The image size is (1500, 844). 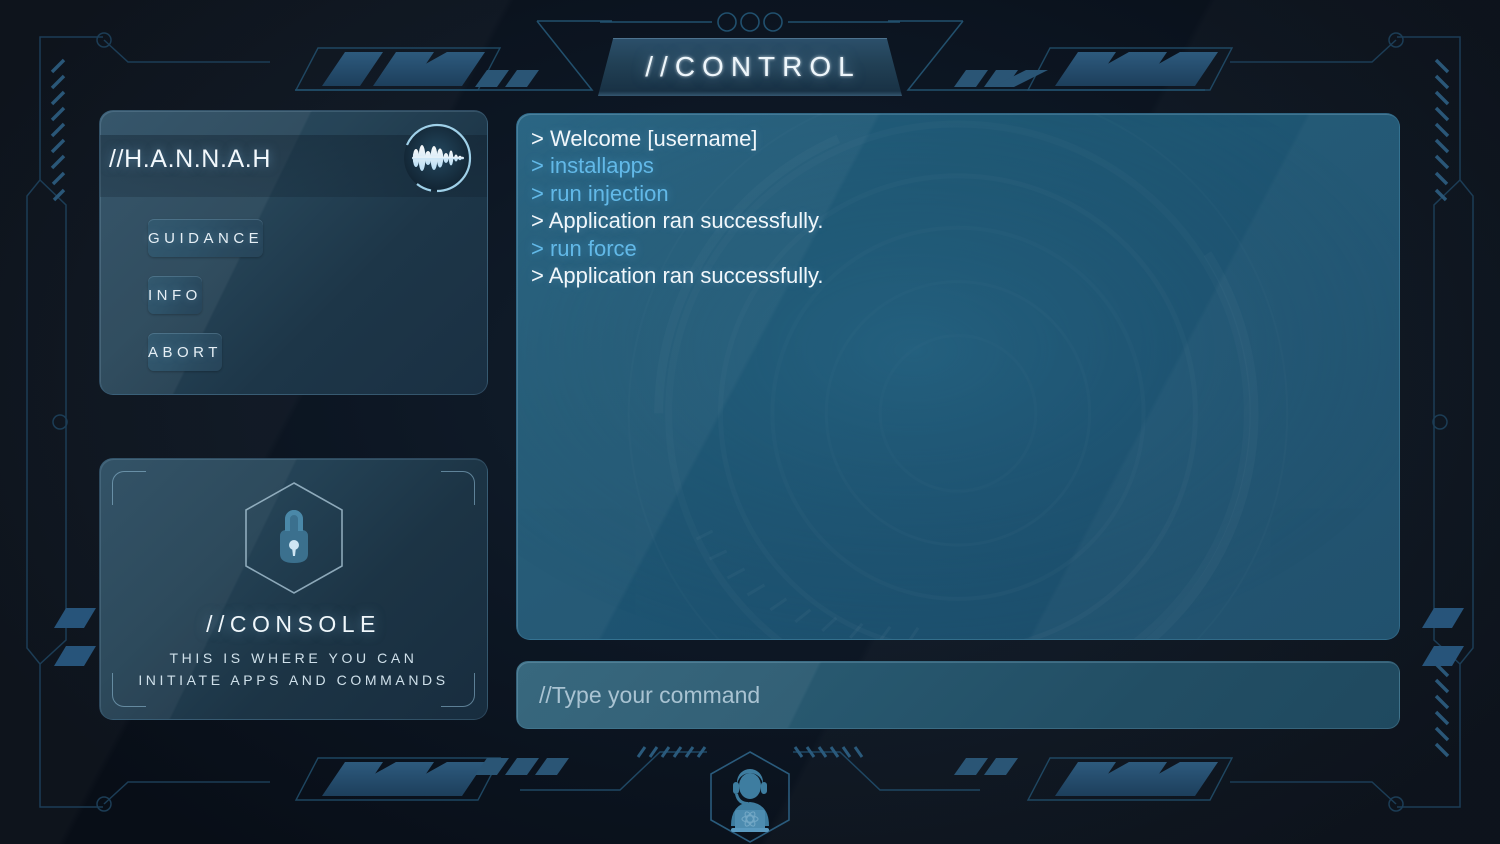 I want to click on chevron-small-top-right, so click(x=1001, y=78).